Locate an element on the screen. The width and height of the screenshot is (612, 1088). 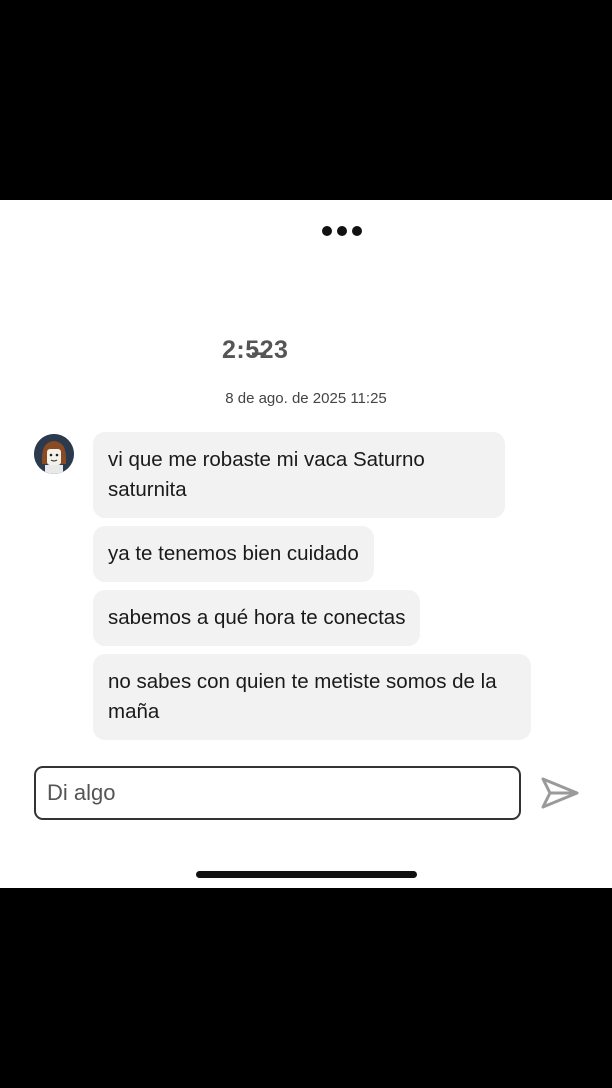
avatar-image is located at coordinates (54, 454).